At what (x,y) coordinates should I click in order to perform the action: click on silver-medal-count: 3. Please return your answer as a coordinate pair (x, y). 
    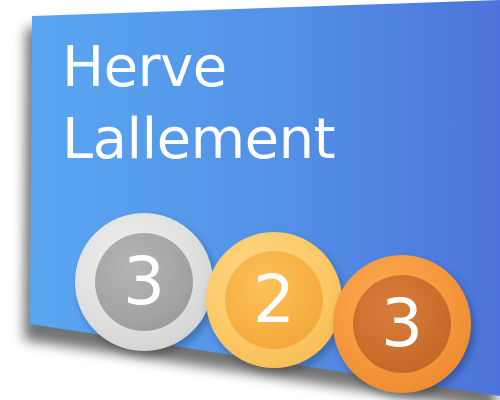
    Looking at the image, I should click on (144, 282).